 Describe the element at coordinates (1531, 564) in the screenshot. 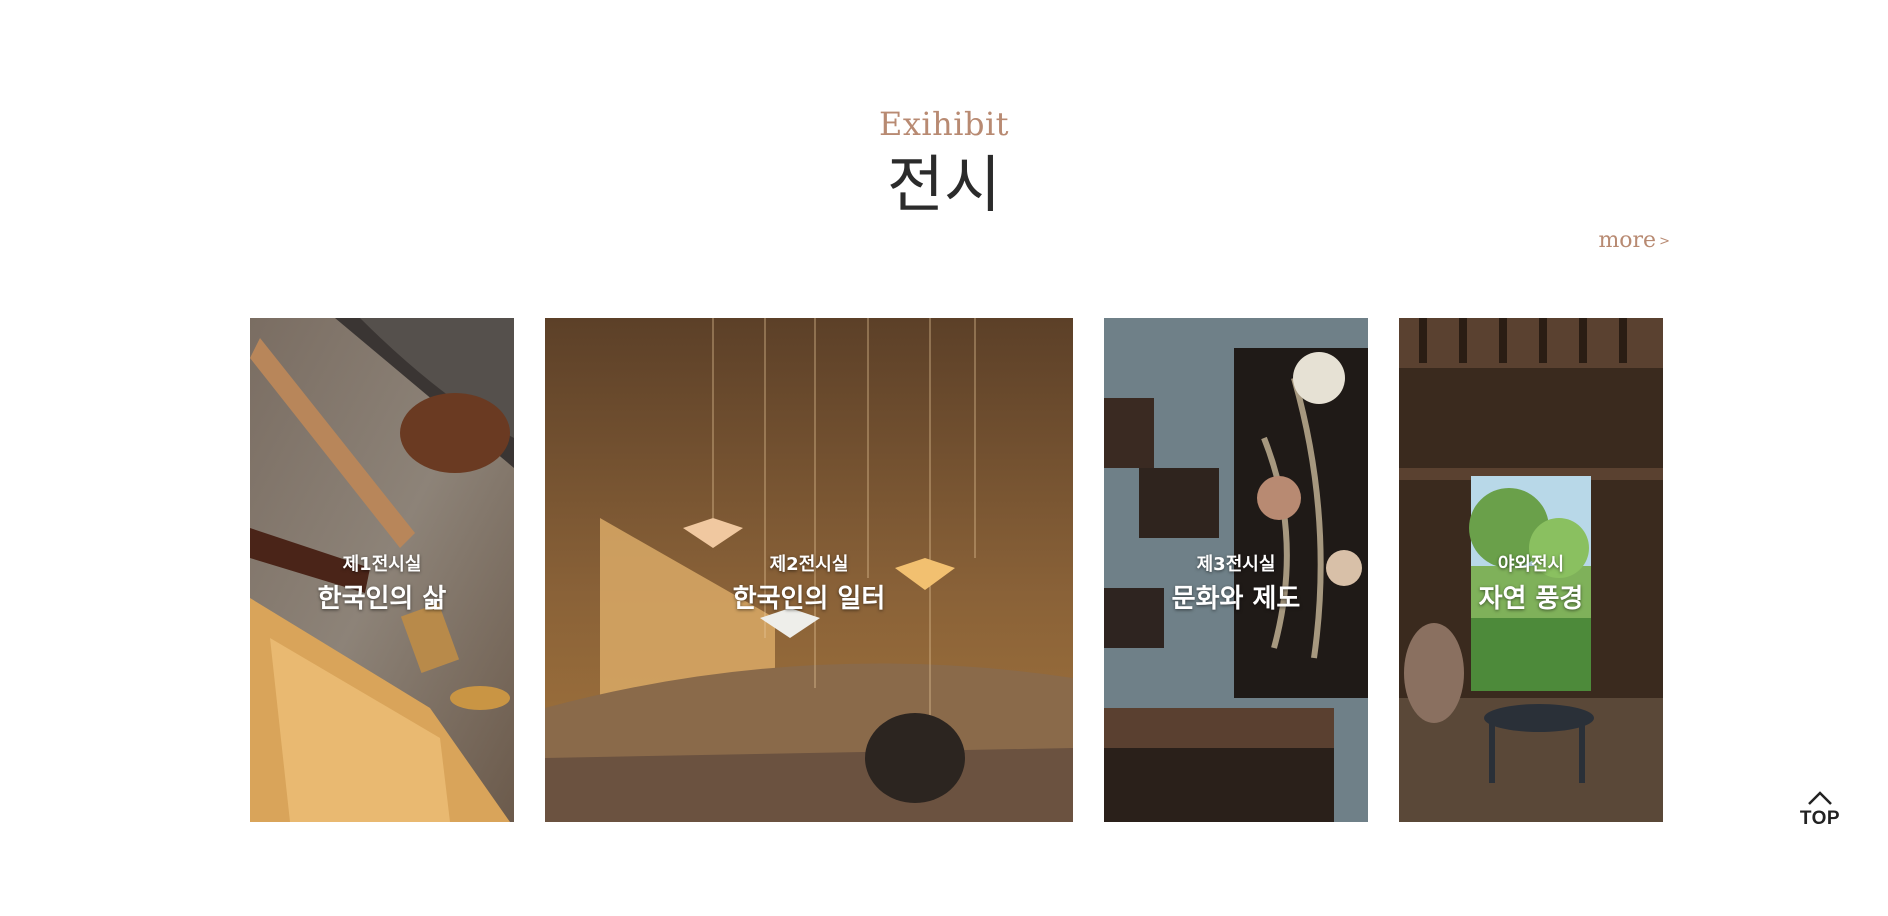

I see `card-subtitle: 야외전시` at that location.